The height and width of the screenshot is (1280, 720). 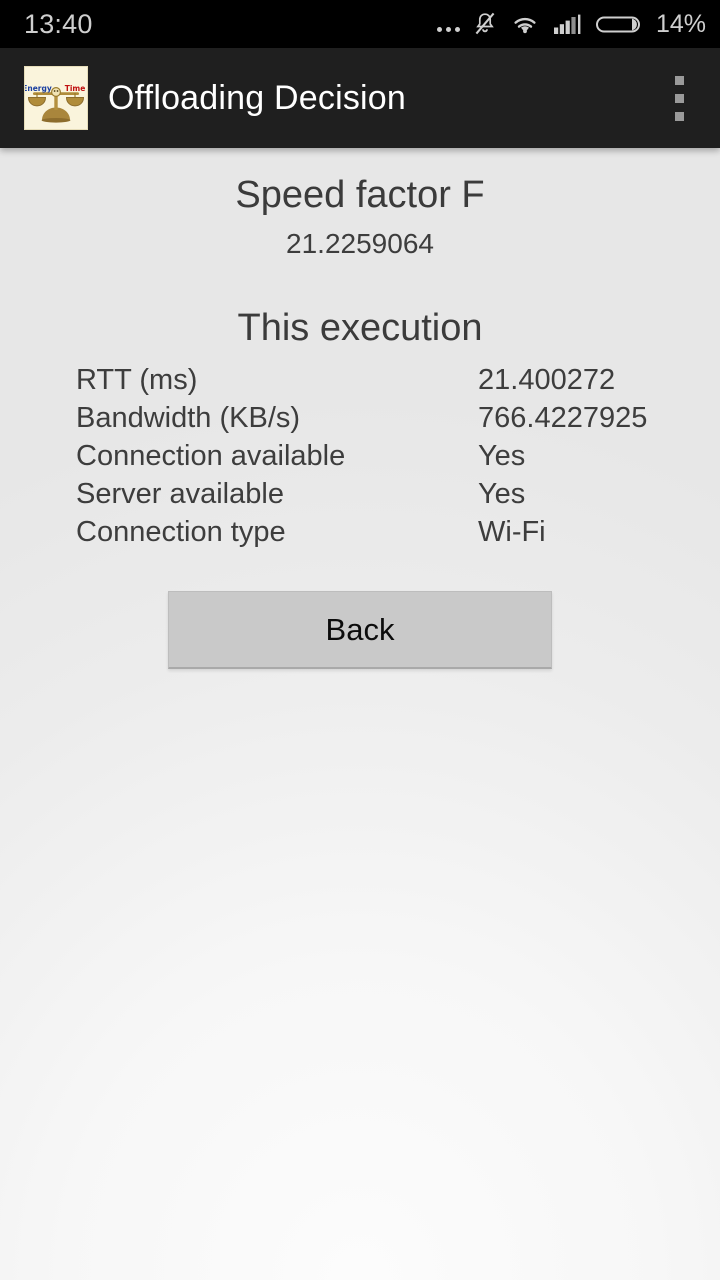 I want to click on this-execution-title: This execution, so click(x=360, y=328).